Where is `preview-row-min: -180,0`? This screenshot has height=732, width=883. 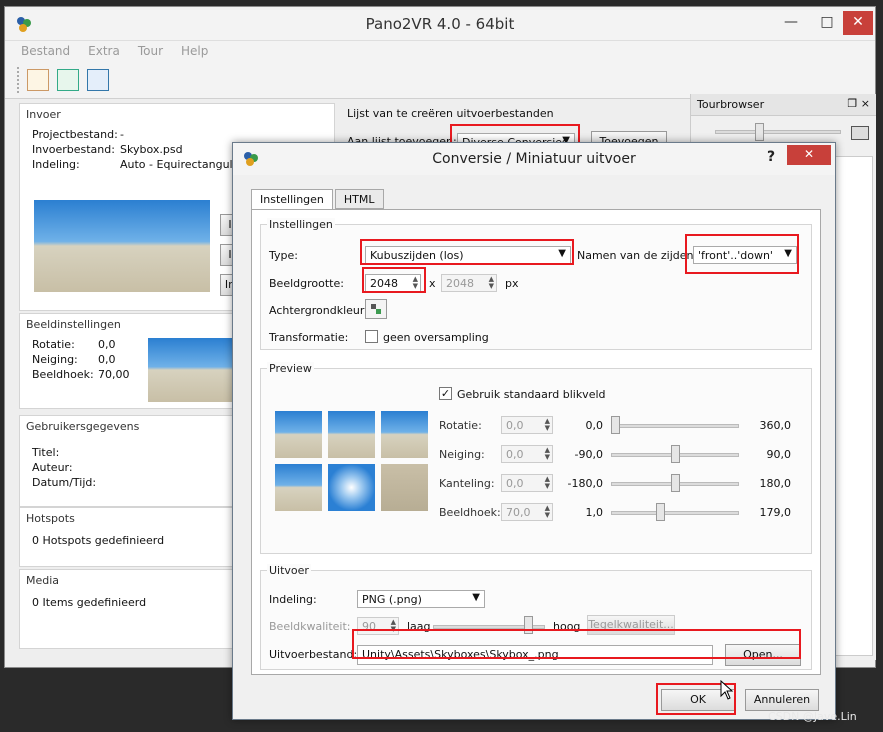 preview-row-min: -180,0 is located at coordinates (585, 483).